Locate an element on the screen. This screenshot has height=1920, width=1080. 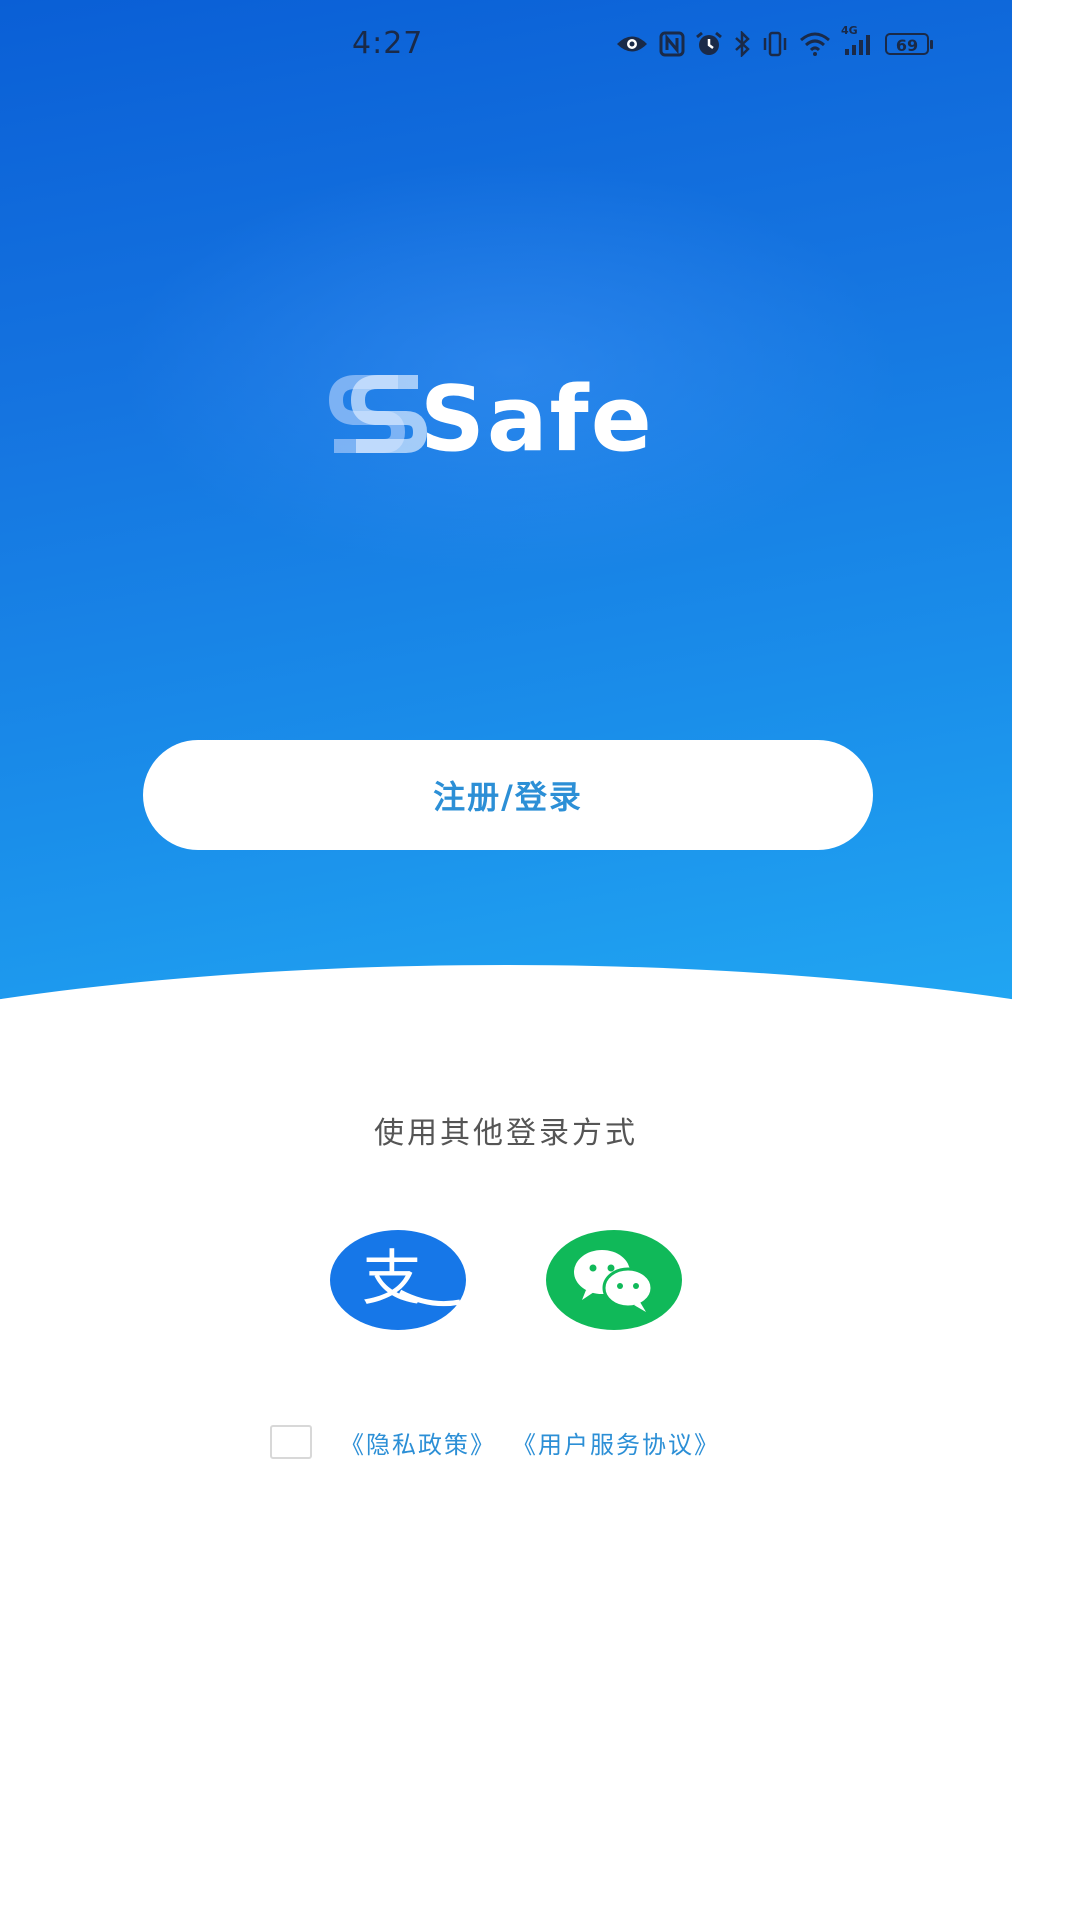
status-icons: 4G 69 is located at coordinates (774, 41).